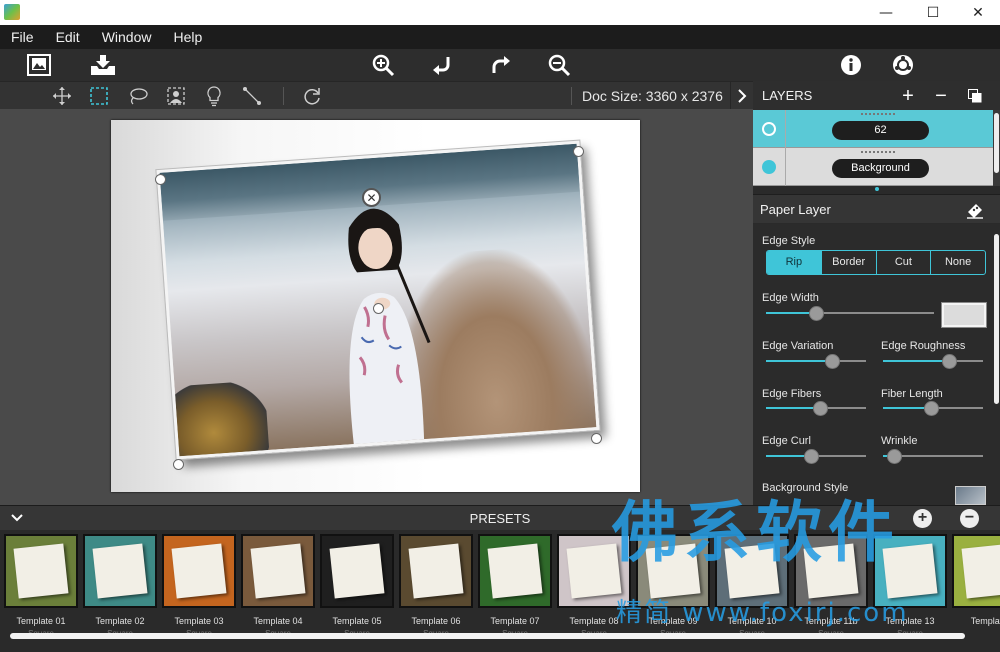  Describe the element at coordinates (903, 65) in the screenshot. I see `settings-icon` at that location.